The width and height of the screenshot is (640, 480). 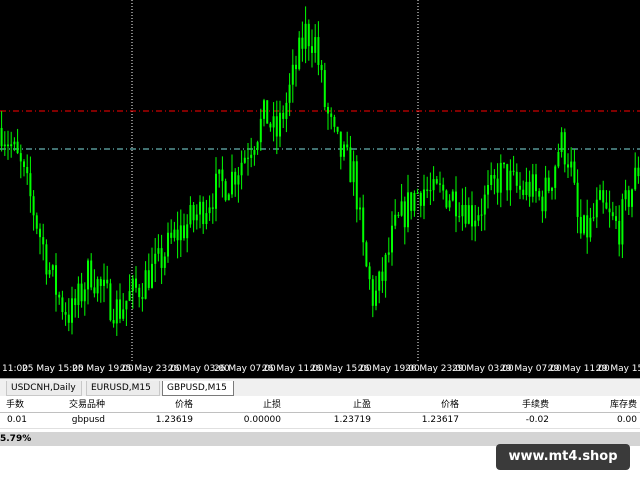 What do you see at coordinates (240, 404) in the screenshot?
I see `col-stop-loss: 止损` at bounding box center [240, 404].